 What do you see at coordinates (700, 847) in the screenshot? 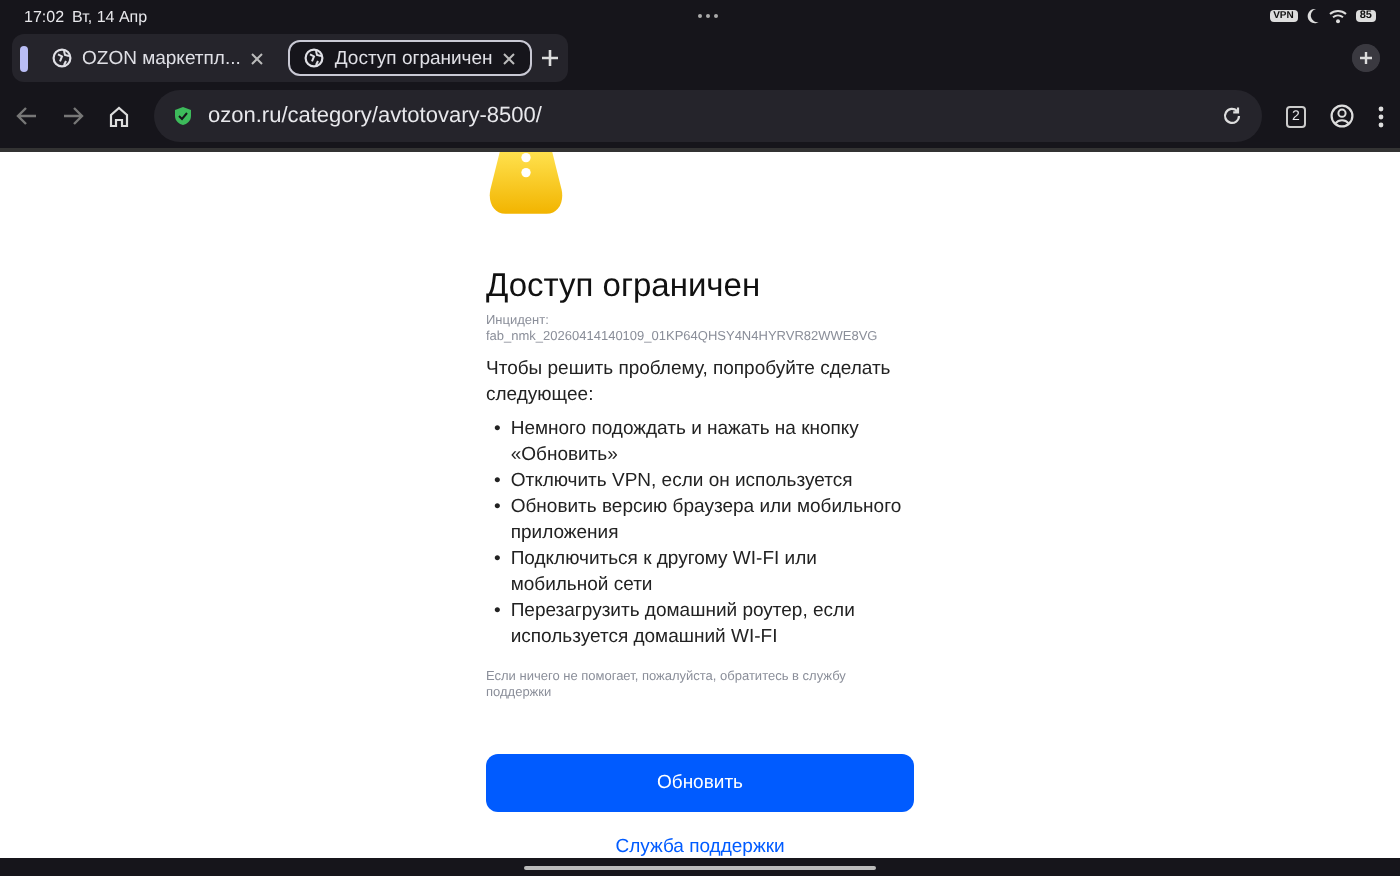
I see `support-link: Служба поддержки` at bounding box center [700, 847].